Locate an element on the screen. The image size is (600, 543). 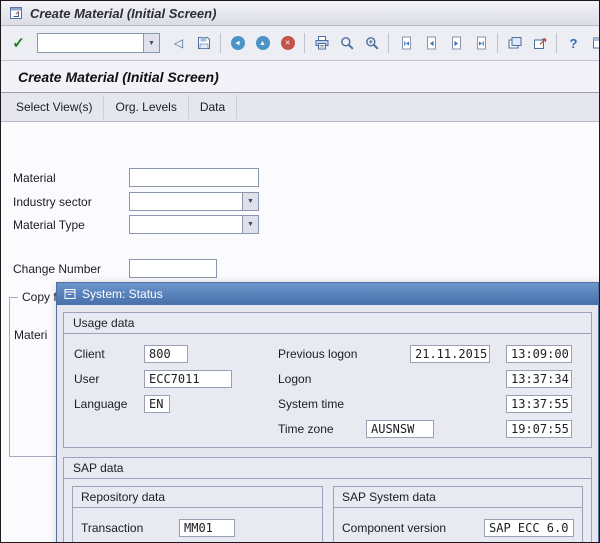
repository-data-title: Repository data is located at coordinates (197, 497).